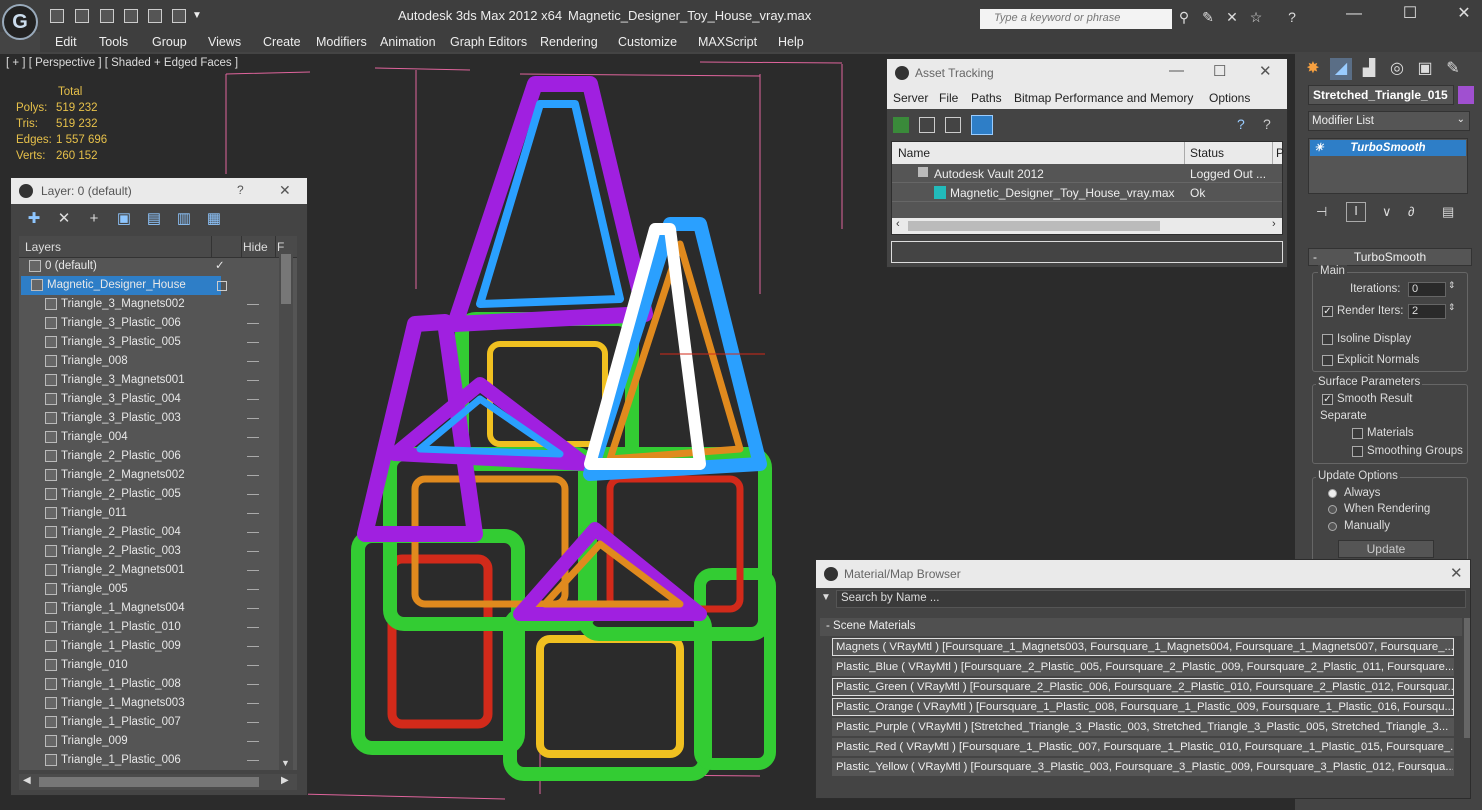  What do you see at coordinates (341, 42) in the screenshot?
I see `menu-modifiers: Modifiers` at bounding box center [341, 42].